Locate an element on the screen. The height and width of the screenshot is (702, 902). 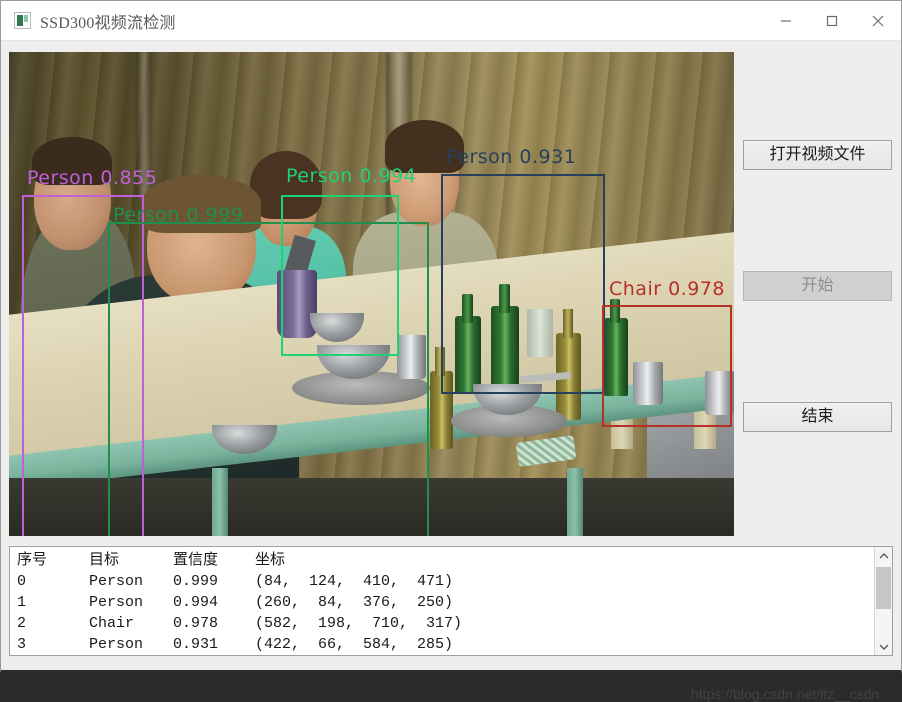
maximize-icon is located at coordinates (832, 21).